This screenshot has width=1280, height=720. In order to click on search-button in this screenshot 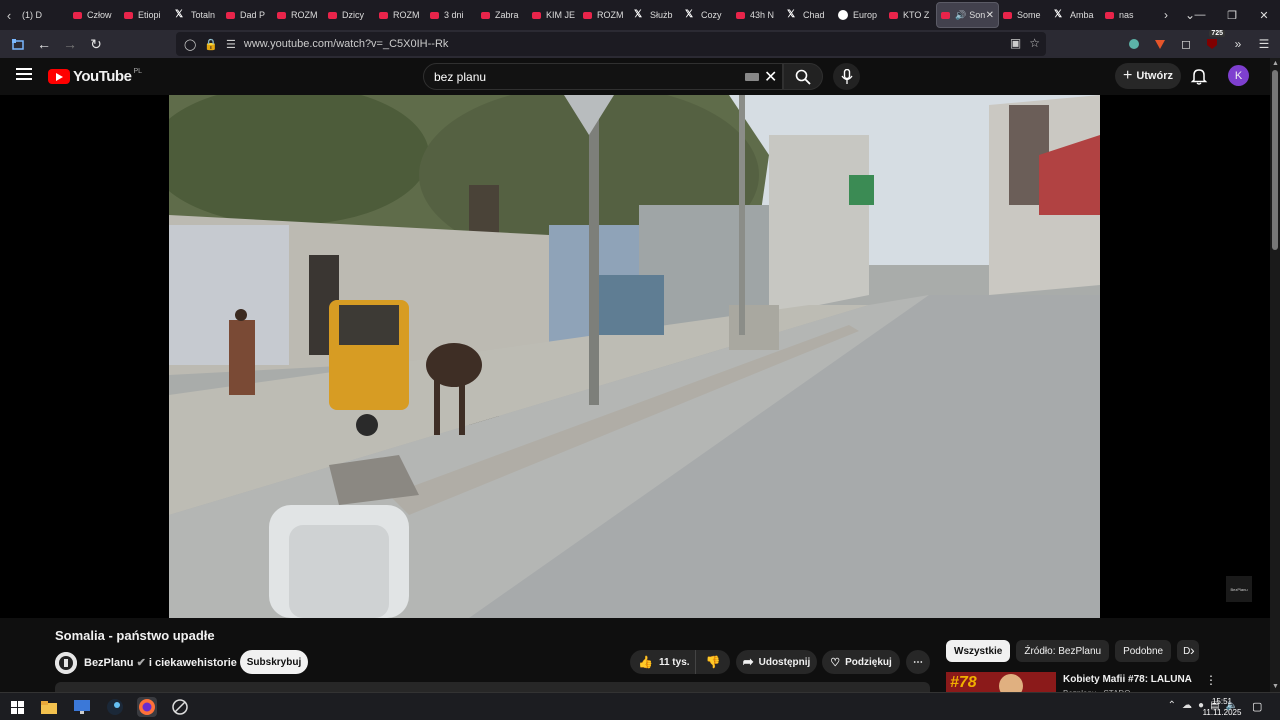, I will do `click(803, 76)`.